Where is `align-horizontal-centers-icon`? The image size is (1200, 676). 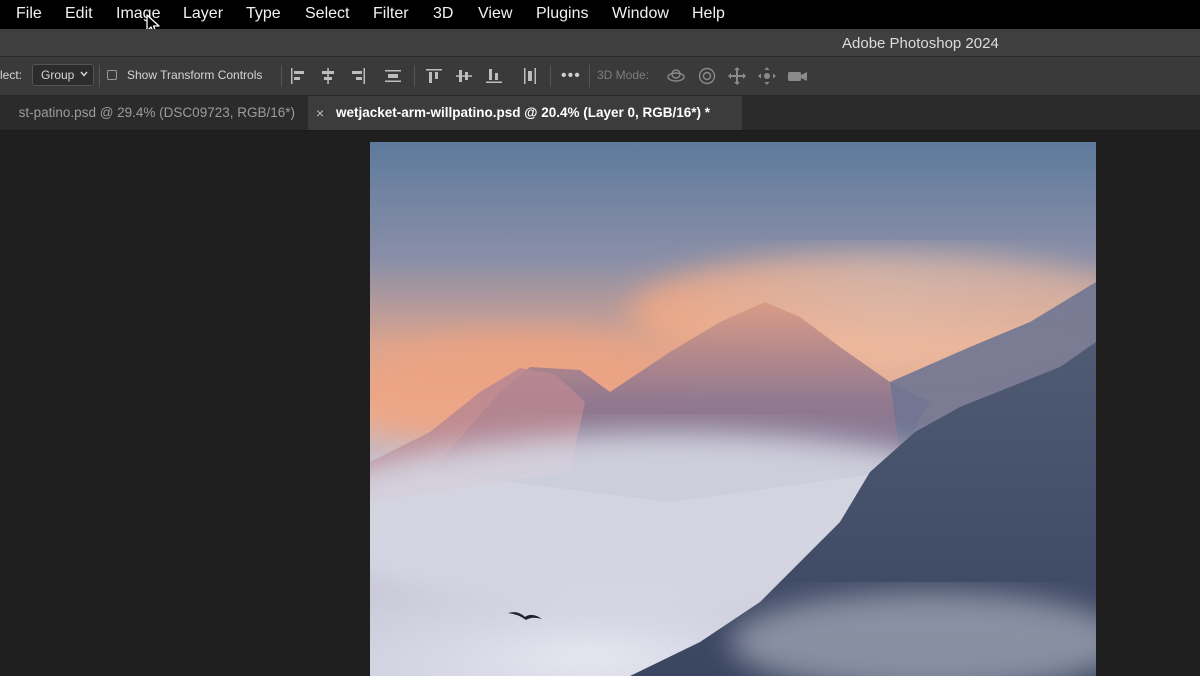 align-horizontal-centers-icon is located at coordinates (328, 76).